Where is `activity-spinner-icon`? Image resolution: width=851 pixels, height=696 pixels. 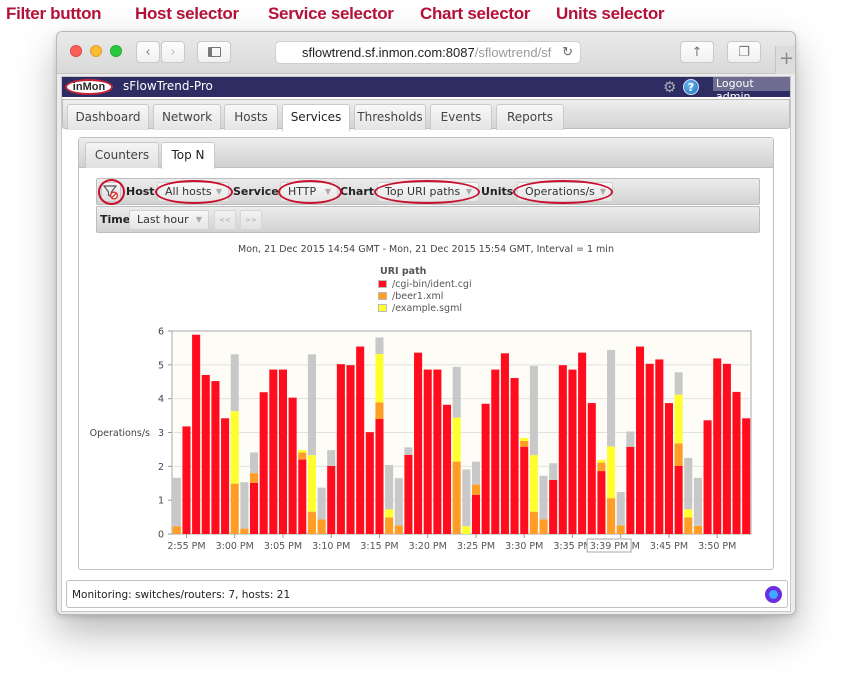
activity-spinner-icon is located at coordinates (773, 594).